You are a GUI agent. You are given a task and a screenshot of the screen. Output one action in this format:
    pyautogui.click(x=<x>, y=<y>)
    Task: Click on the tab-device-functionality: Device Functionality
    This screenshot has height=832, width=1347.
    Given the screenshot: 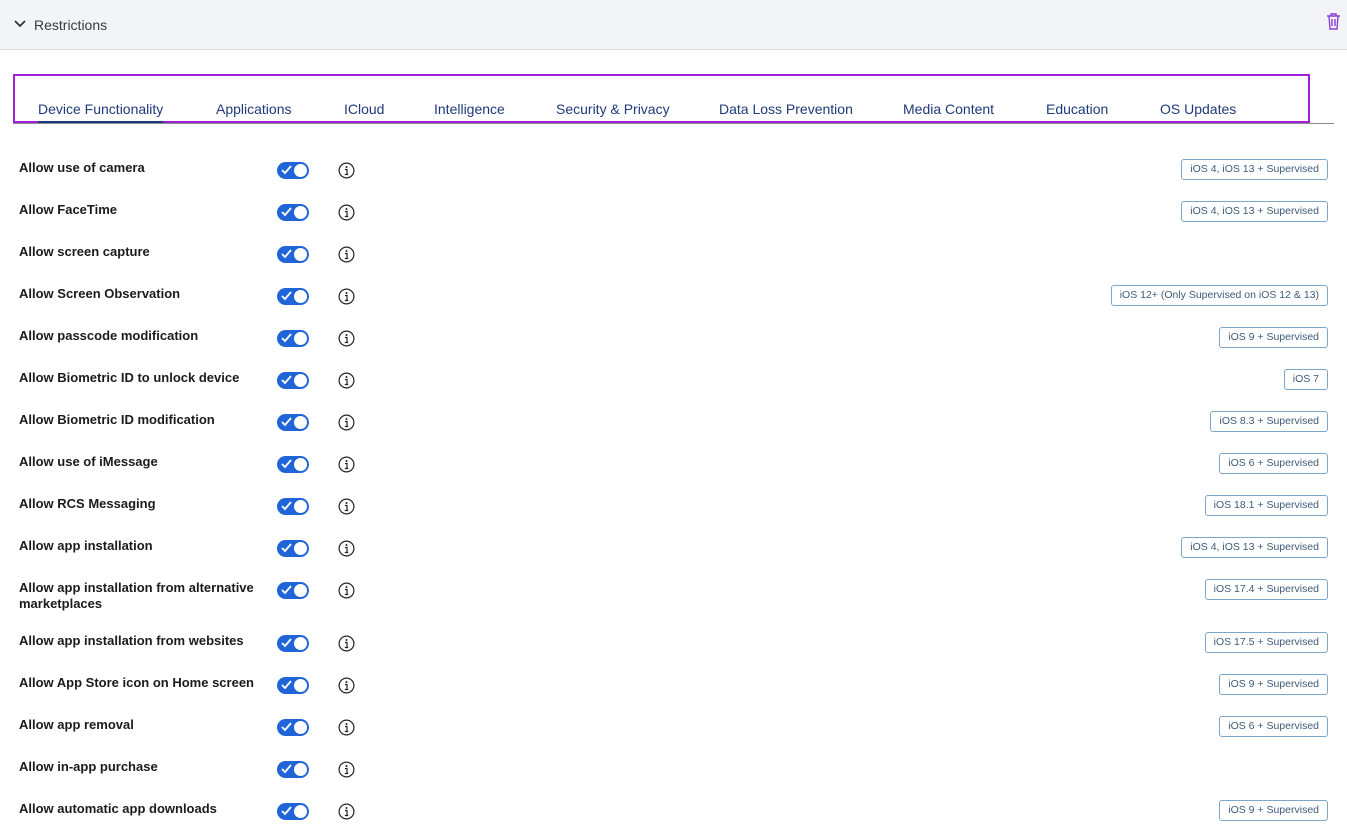 What is the action you would take?
    pyautogui.click(x=101, y=112)
    